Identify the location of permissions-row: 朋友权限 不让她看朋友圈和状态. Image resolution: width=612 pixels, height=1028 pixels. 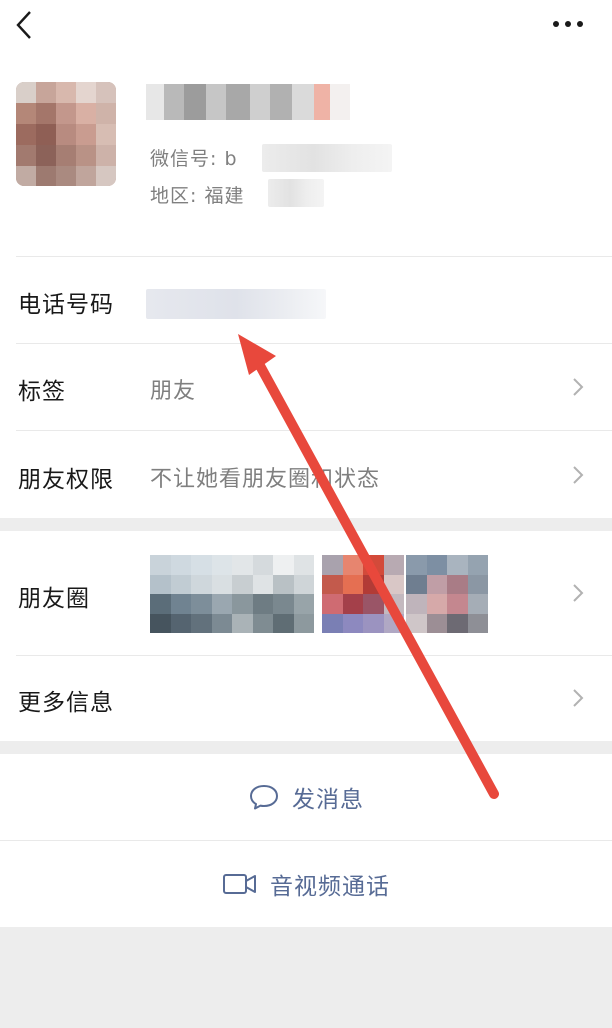
(306, 474).